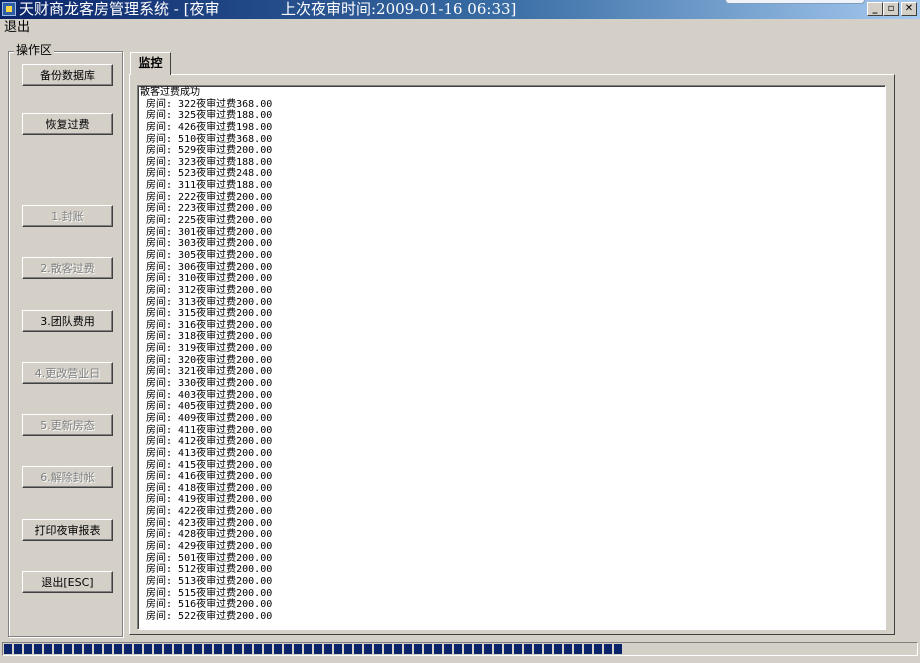 The width and height of the screenshot is (920, 663). What do you see at coordinates (170, 92) in the screenshot?
I see `log-line: 散客过费成功` at bounding box center [170, 92].